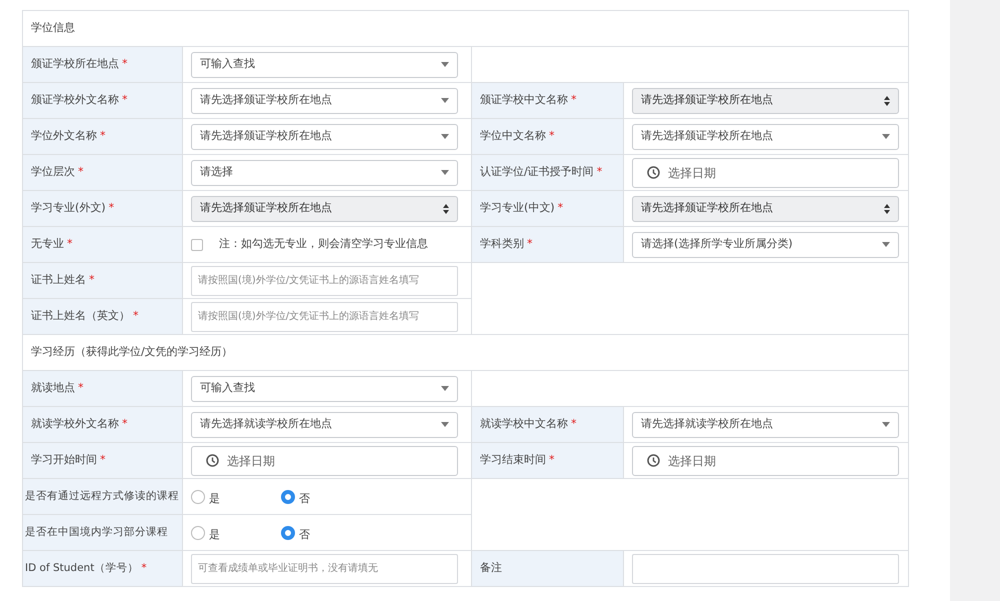 This screenshot has height=601, width=1000. What do you see at coordinates (68, 207) in the screenshot?
I see `field-label: 学习专业(外文)` at bounding box center [68, 207].